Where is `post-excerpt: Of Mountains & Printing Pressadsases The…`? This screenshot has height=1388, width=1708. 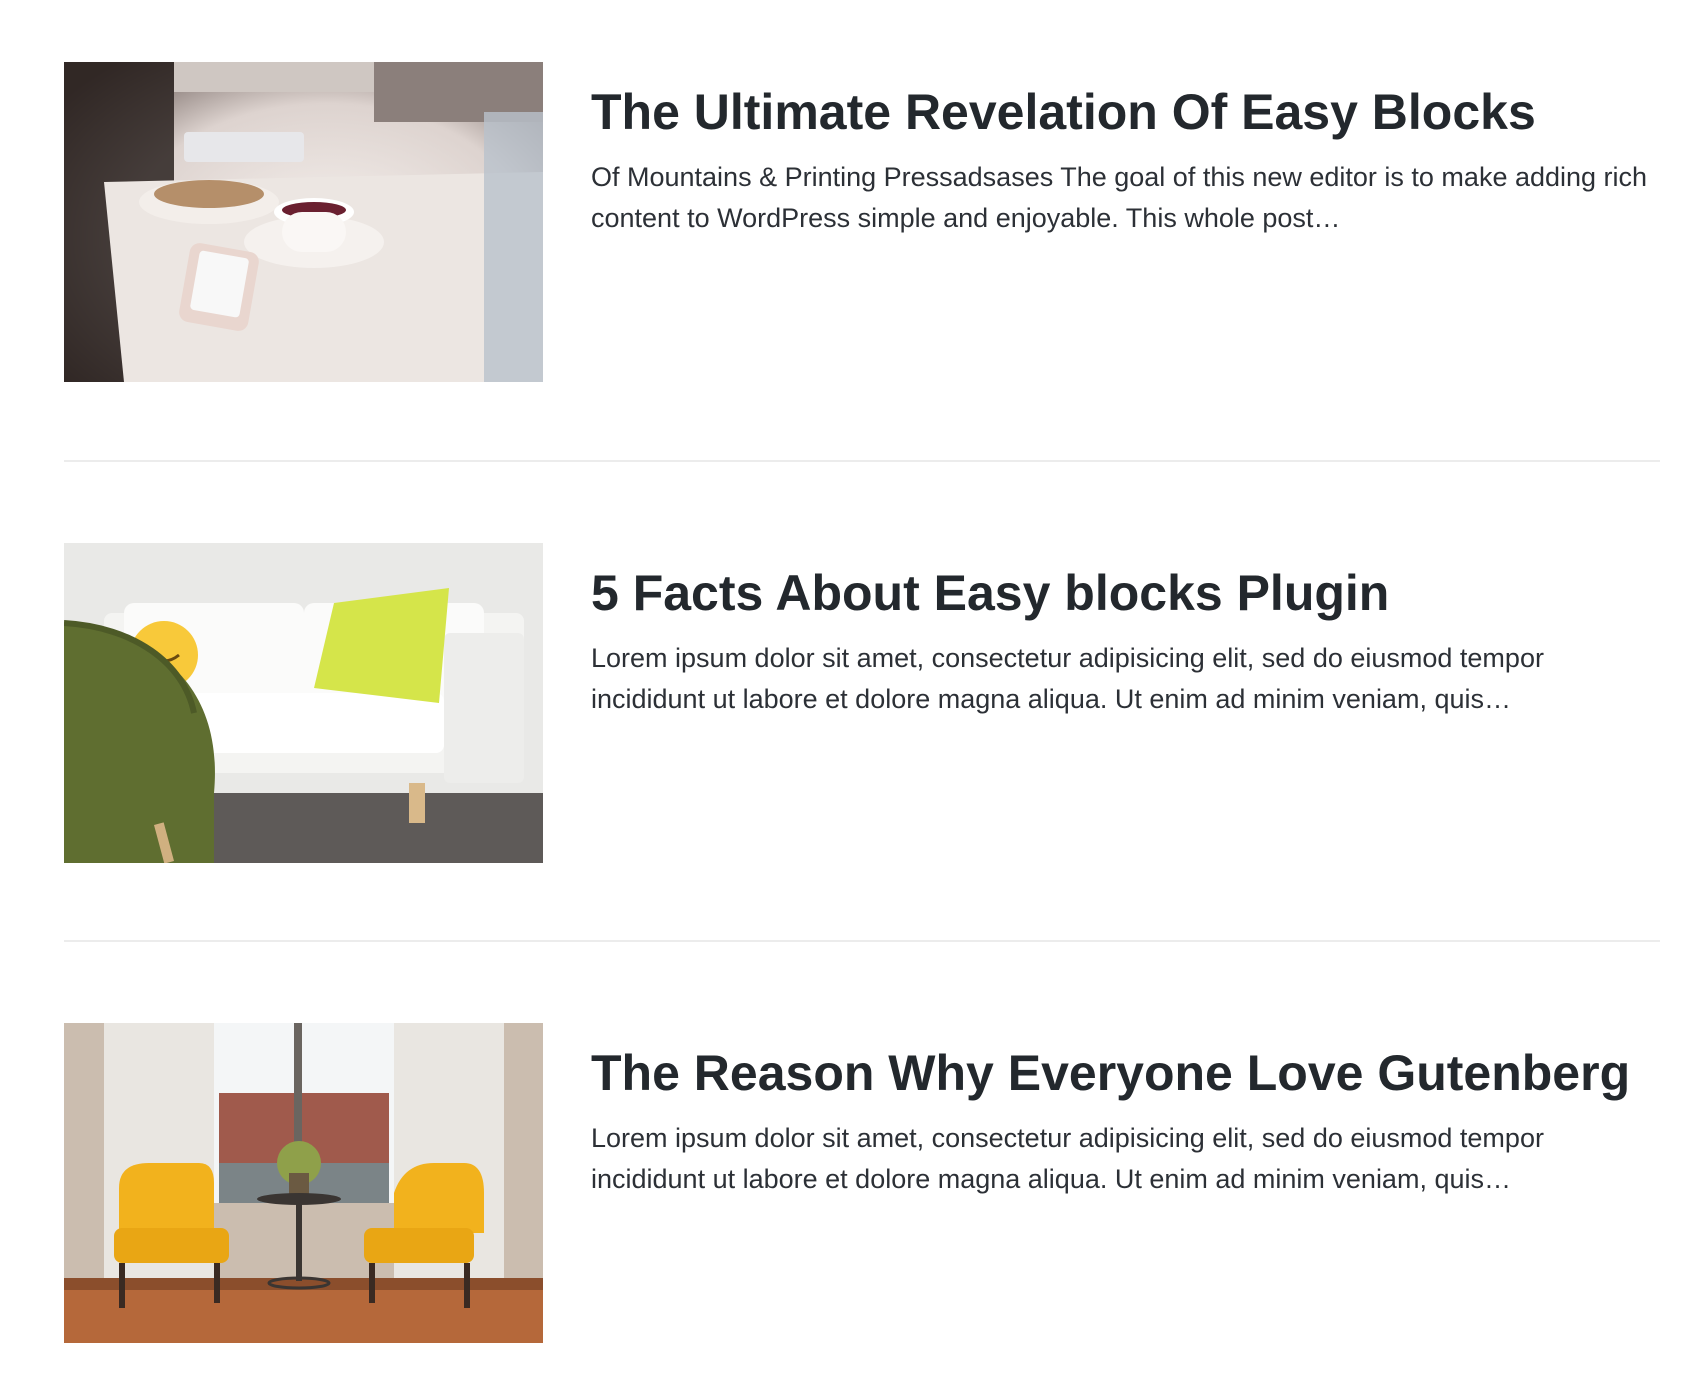 post-excerpt: Of Mountains & Printing Pressadsases The… is located at coordinates (1119, 197).